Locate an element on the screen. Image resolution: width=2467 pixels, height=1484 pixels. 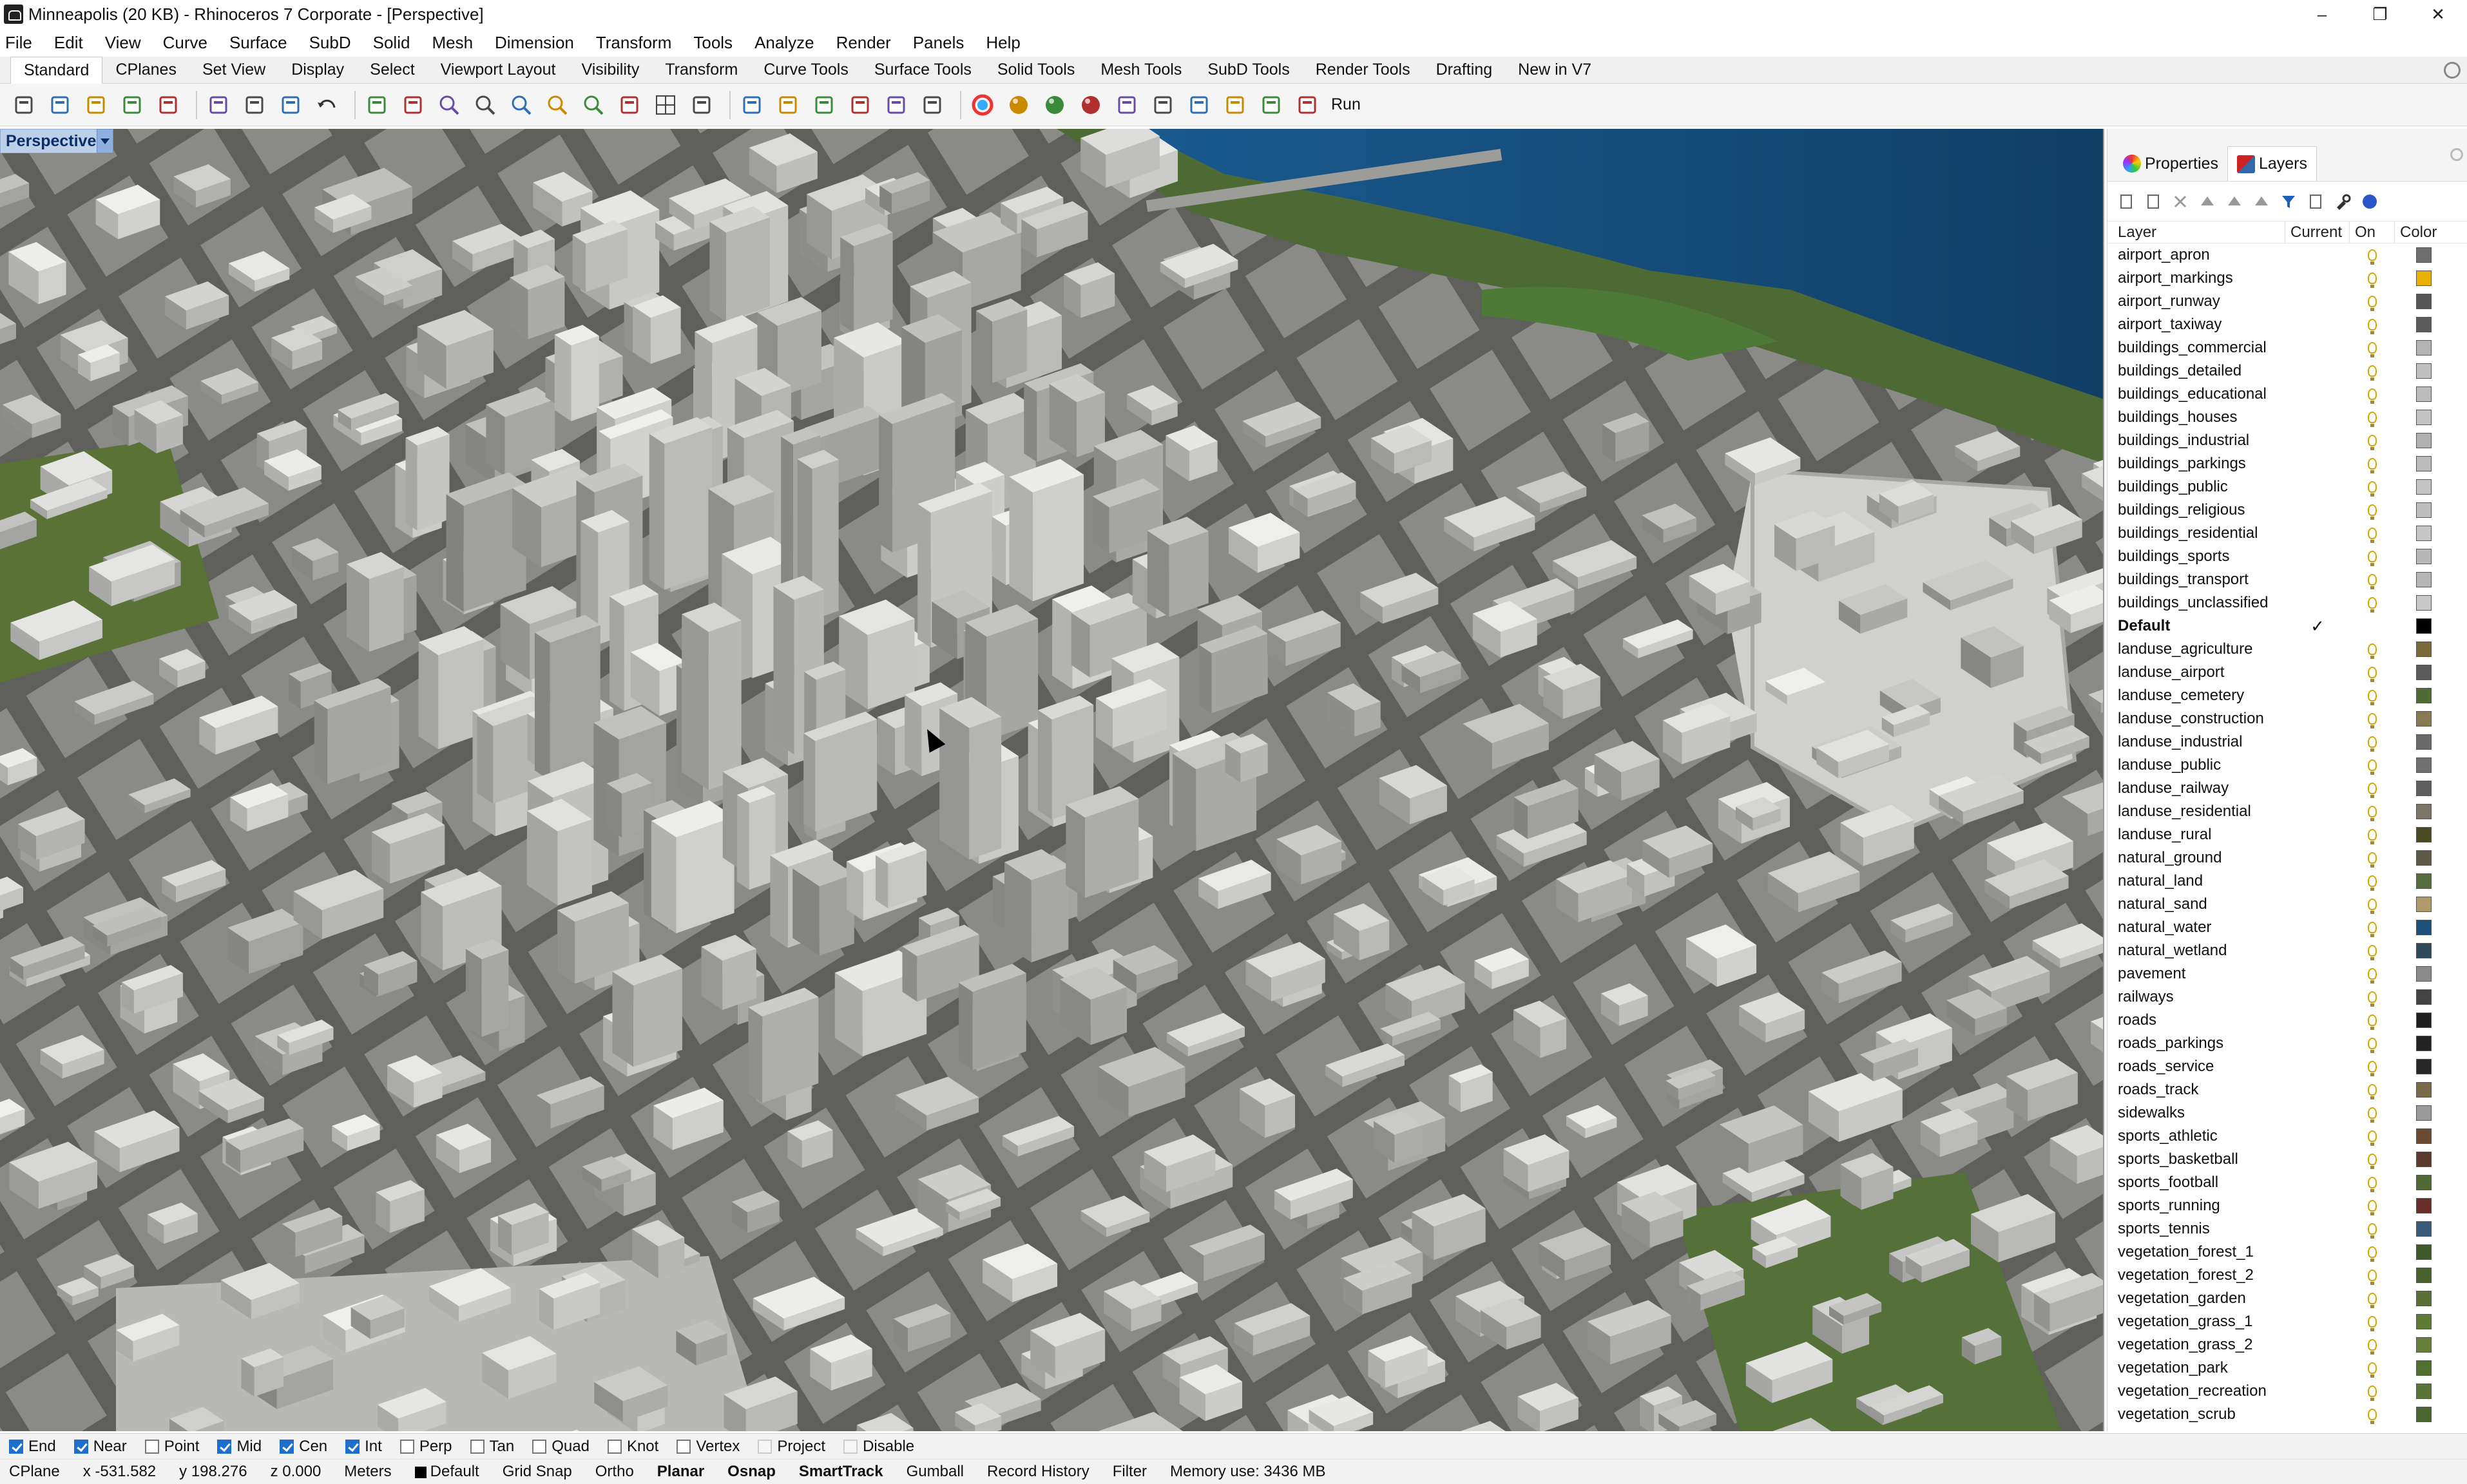
move-down-icon is located at coordinates (2234, 201).